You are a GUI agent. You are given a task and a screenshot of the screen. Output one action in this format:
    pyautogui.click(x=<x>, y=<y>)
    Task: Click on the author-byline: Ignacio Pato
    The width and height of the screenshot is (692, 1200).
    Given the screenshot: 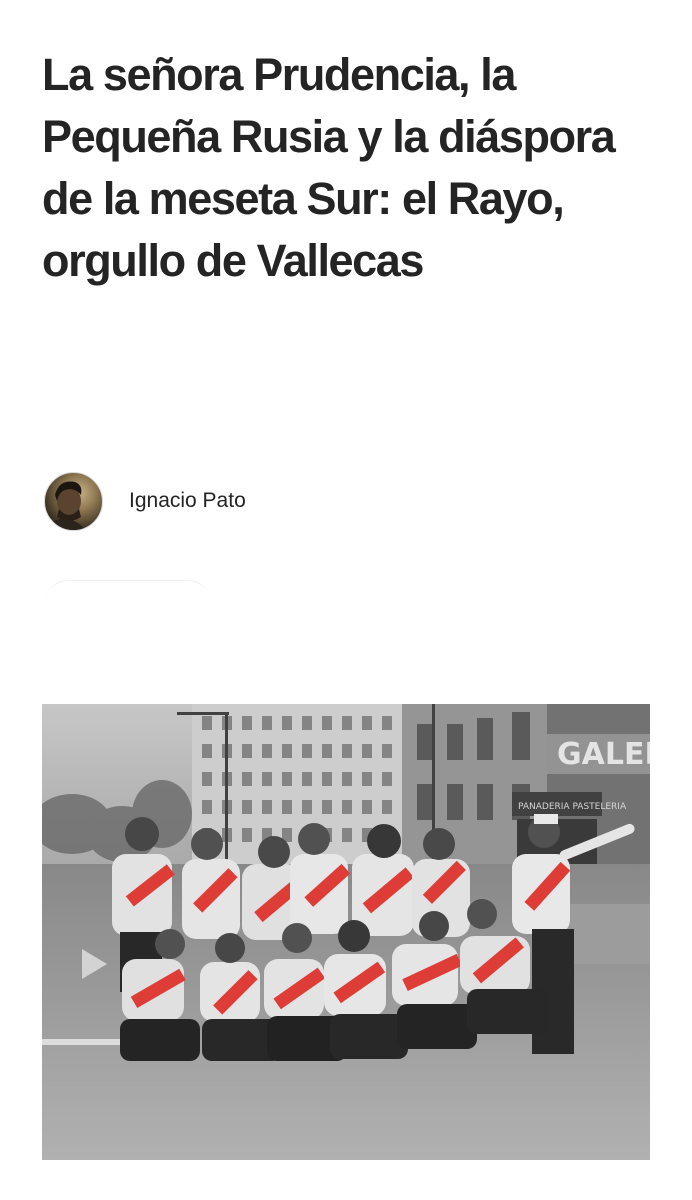 What is the action you would take?
    pyautogui.click(x=145, y=501)
    